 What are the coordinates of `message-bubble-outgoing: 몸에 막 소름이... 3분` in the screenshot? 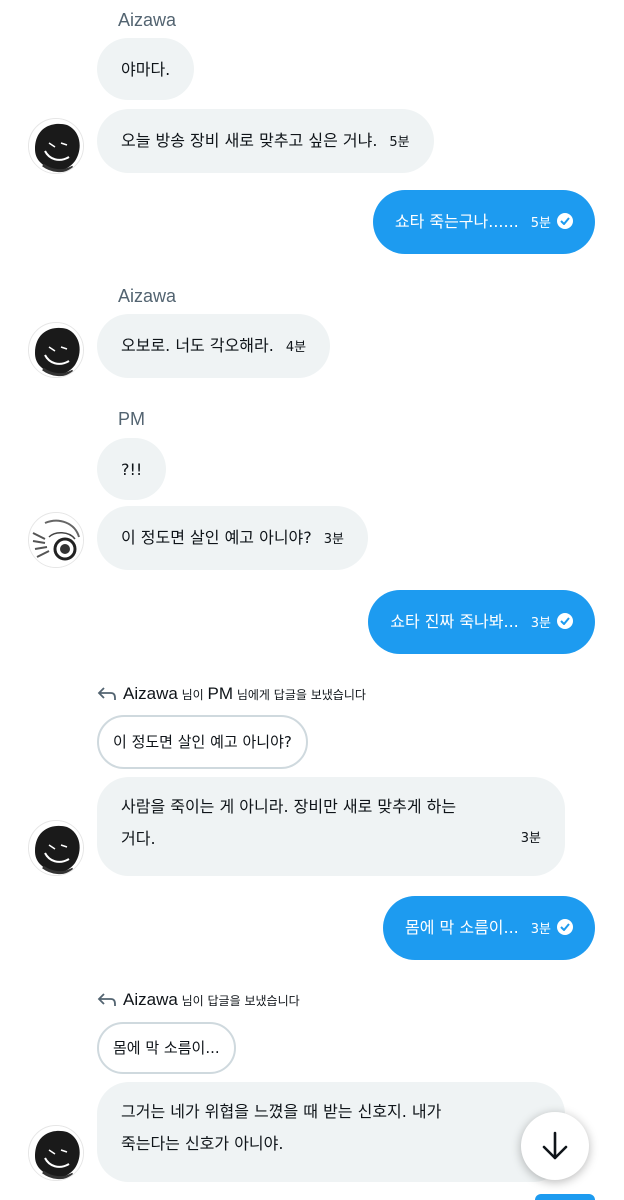 It's located at (489, 928).